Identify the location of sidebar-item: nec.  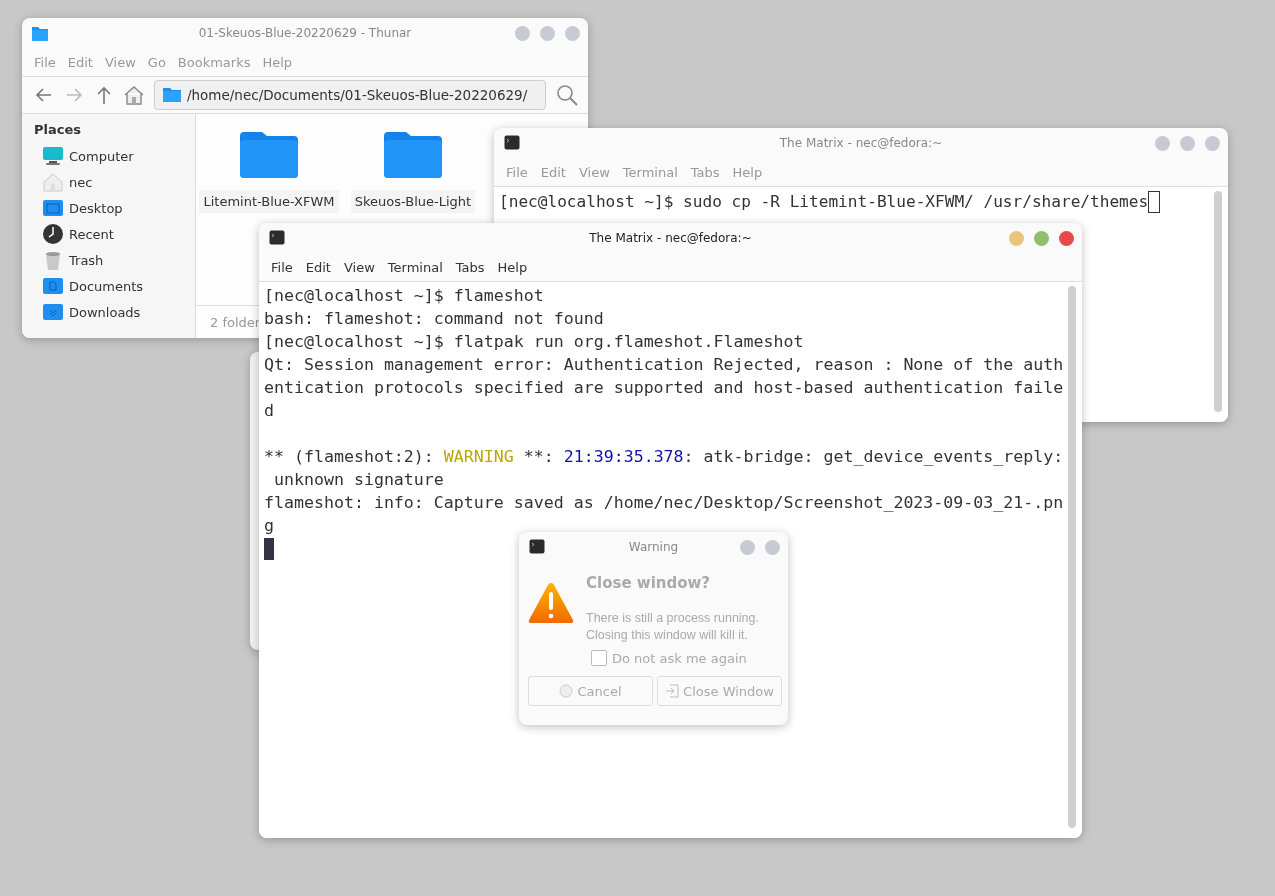
(114, 182).